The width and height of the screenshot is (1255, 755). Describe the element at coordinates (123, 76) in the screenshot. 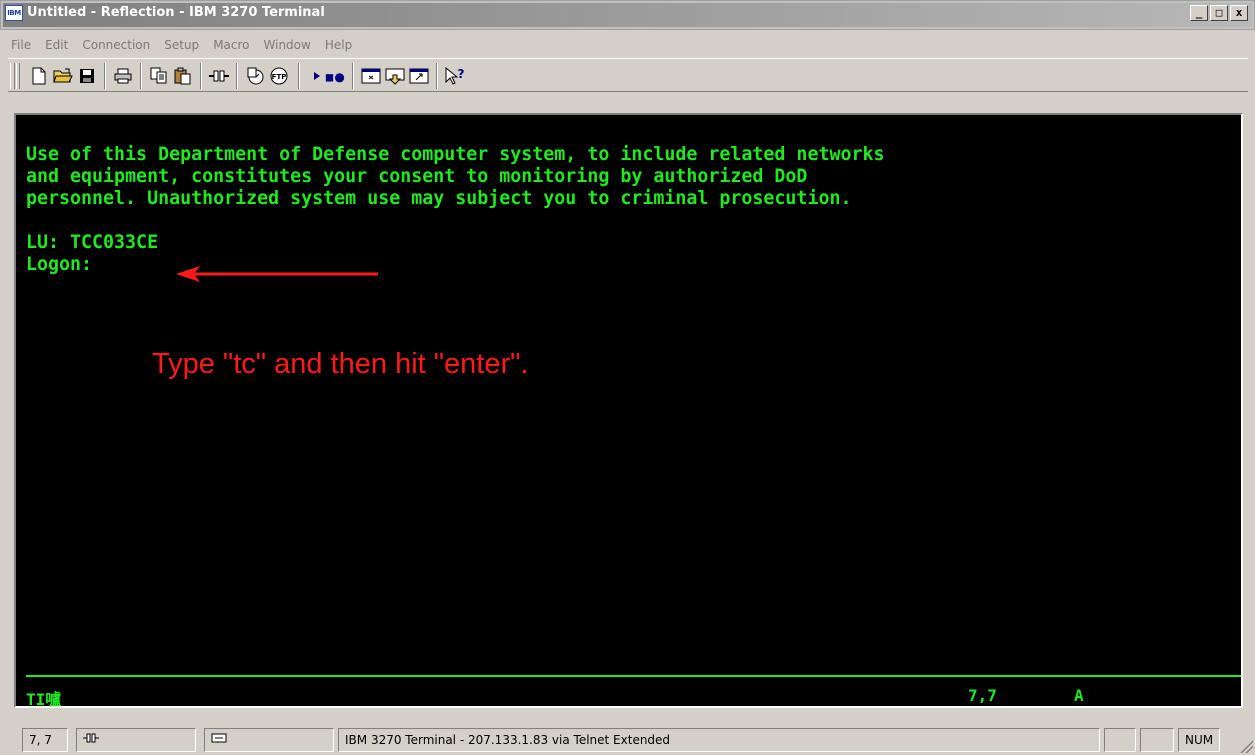

I see `print-icon` at that location.